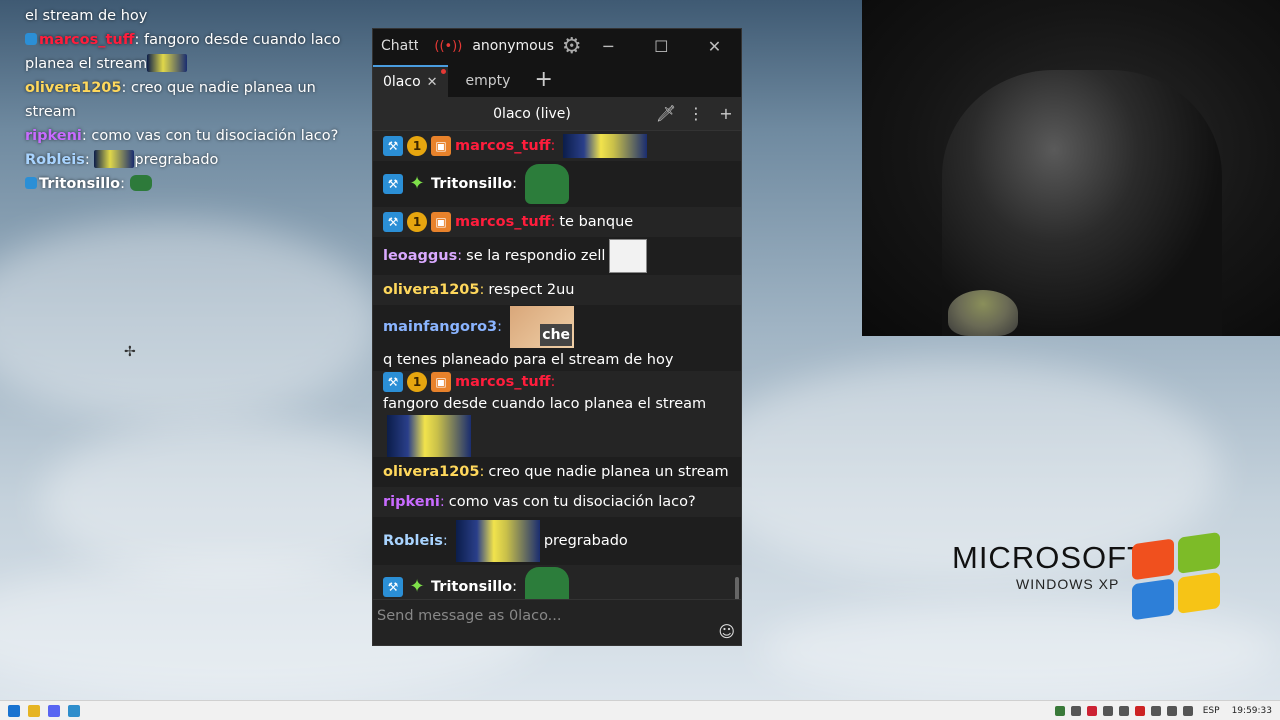  What do you see at coordinates (737, 589) in the screenshot?
I see `scrollbar` at bounding box center [737, 589].